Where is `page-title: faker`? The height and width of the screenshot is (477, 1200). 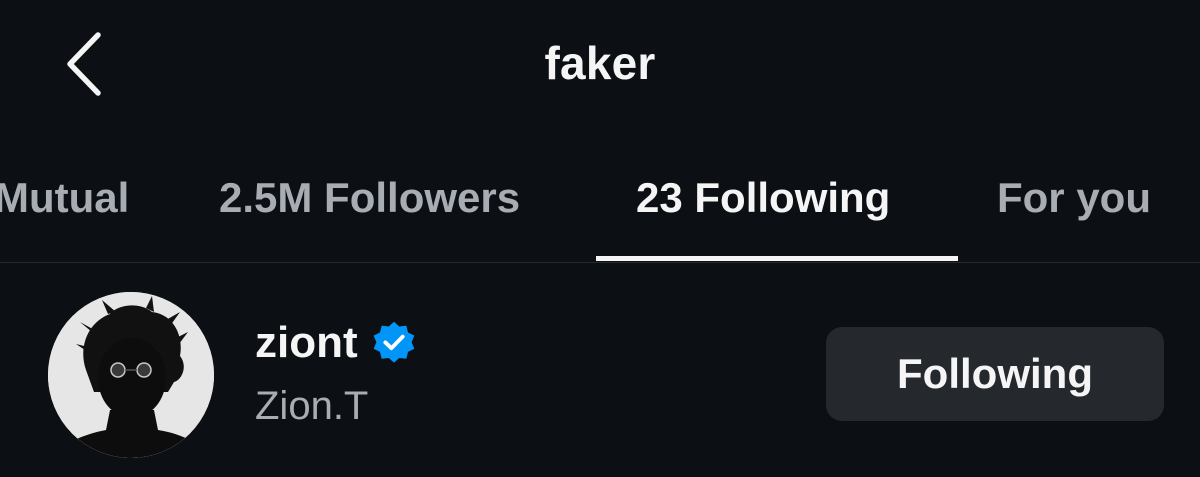 page-title: faker is located at coordinates (600, 63).